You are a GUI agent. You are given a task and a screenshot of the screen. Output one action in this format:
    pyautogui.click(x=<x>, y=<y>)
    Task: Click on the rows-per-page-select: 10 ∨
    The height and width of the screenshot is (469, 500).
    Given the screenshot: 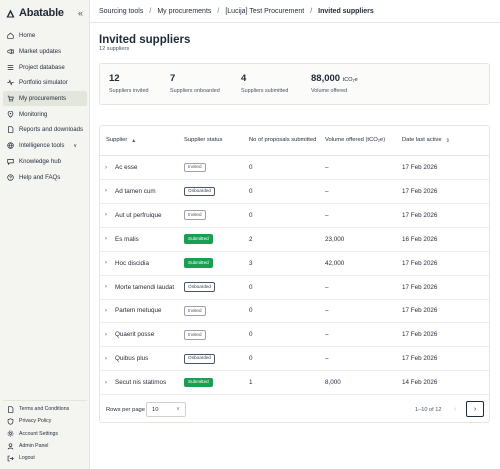 What is the action you would take?
    pyautogui.click(x=166, y=409)
    